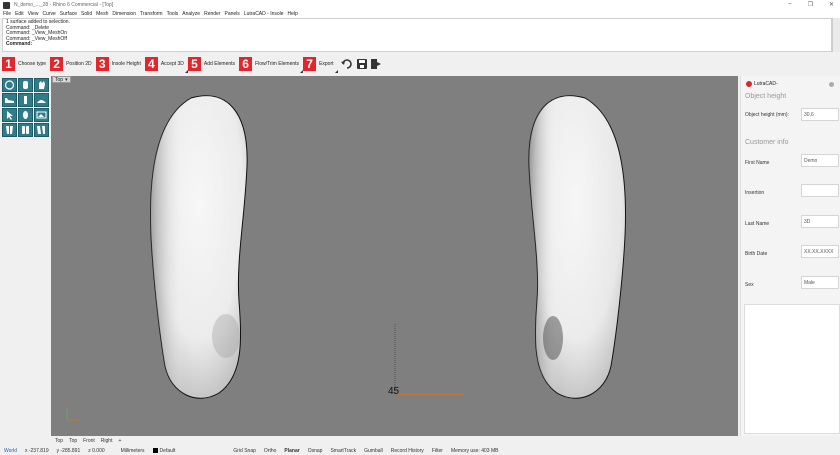  I want to click on step-choose-type: 1 Choose type, so click(24, 64).